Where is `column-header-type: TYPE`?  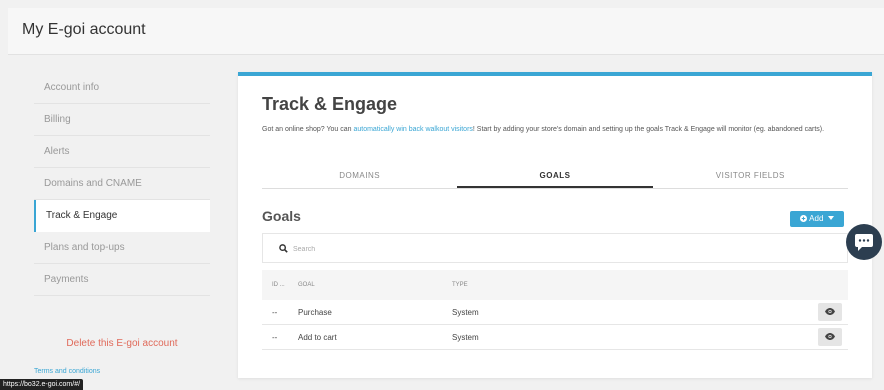 column-header-type: TYPE is located at coordinates (460, 285).